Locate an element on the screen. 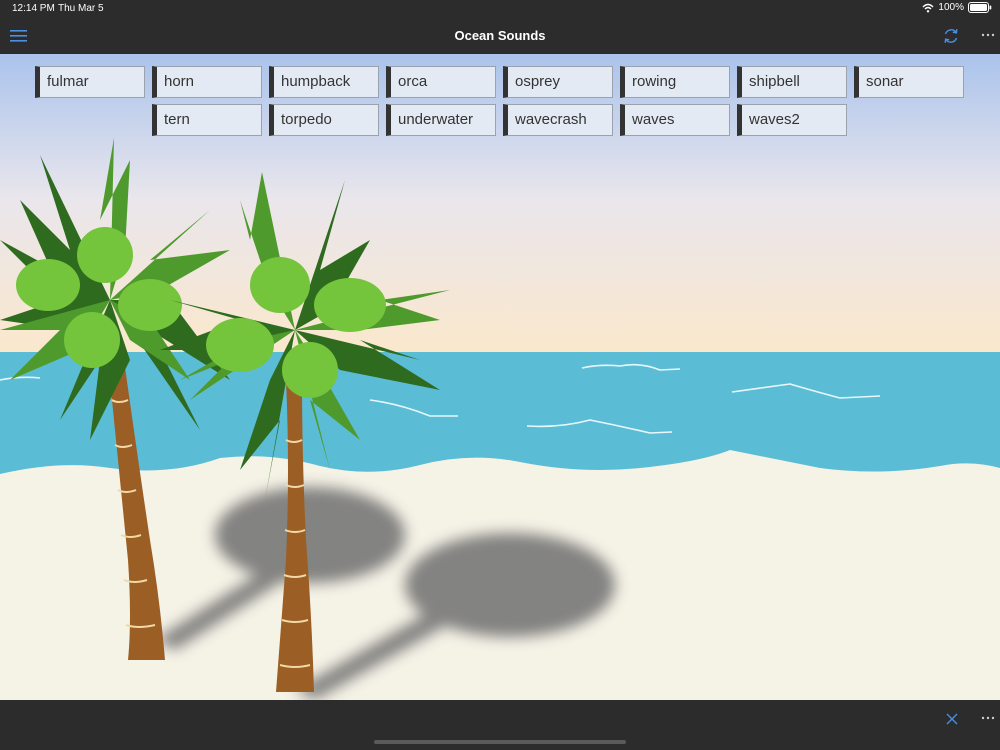 This screenshot has width=1000, height=750. home-indicator is located at coordinates (500, 742).